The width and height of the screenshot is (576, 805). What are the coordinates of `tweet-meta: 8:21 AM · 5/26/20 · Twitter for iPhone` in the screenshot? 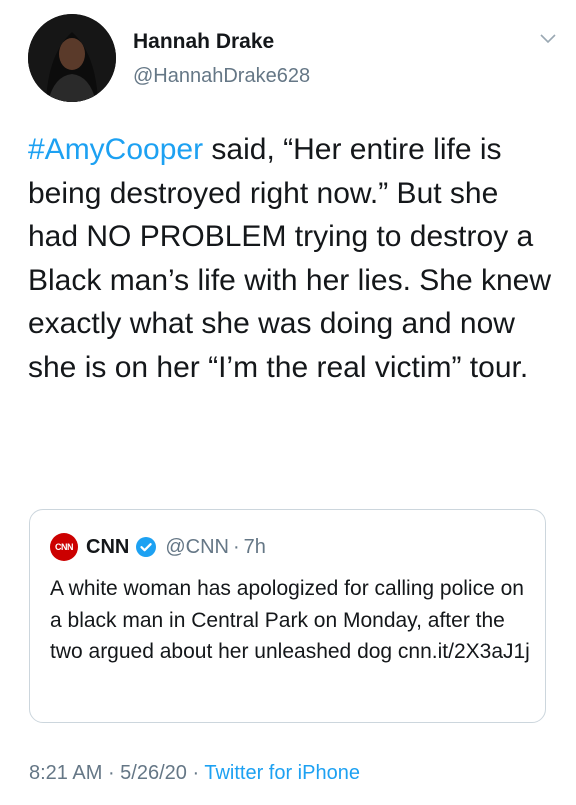 It's located at (194, 773).